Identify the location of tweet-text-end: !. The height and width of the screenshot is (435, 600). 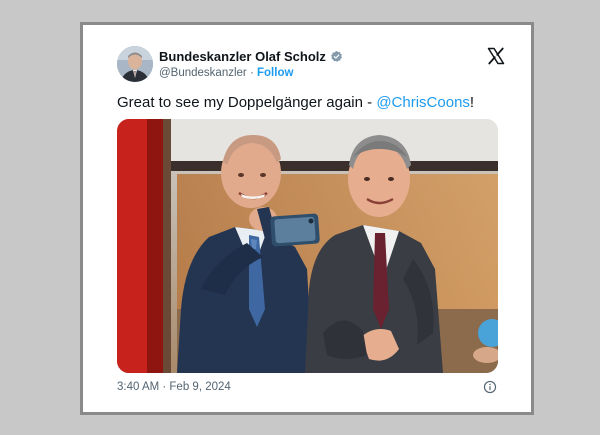
(472, 102).